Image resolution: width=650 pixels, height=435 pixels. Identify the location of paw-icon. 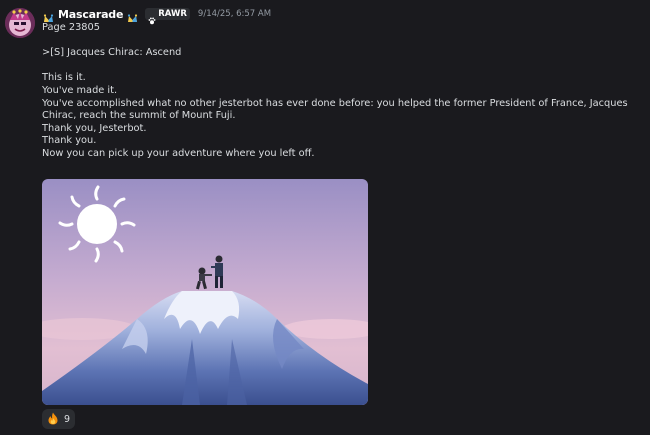
(152, 17).